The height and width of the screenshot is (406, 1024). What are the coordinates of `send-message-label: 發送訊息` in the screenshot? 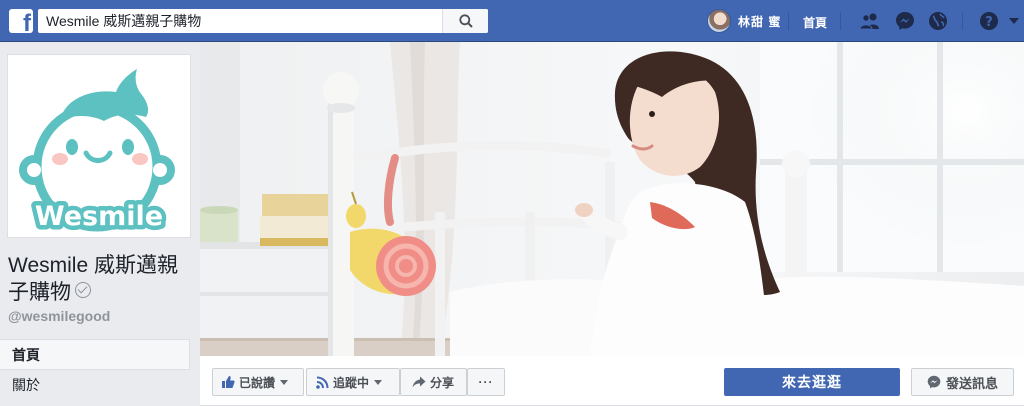 It's located at (971, 383).